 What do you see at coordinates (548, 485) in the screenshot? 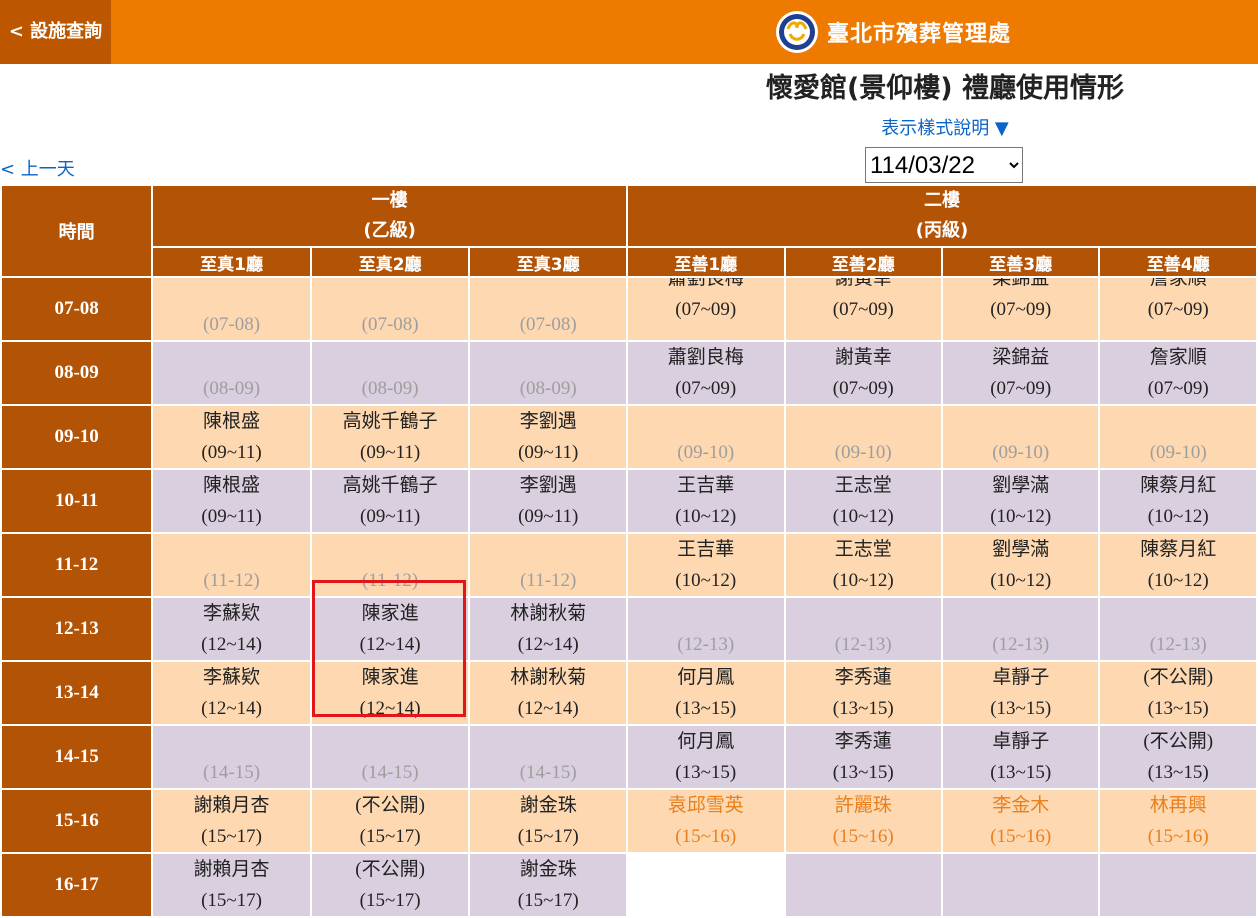
I see `deceased-name: 李劉遇` at bounding box center [548, 485].